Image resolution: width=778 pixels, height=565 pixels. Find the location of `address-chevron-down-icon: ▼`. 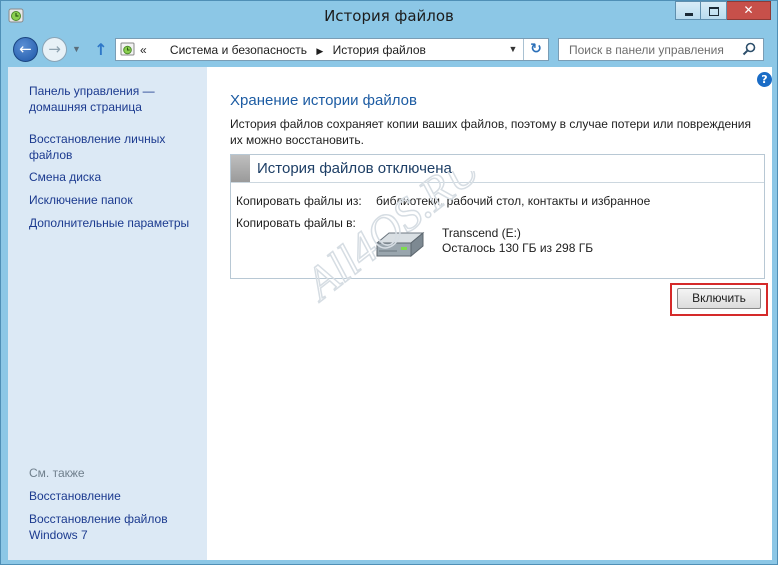

address-chevron-down-icon: ▼ is located at coordinates (513, 49).